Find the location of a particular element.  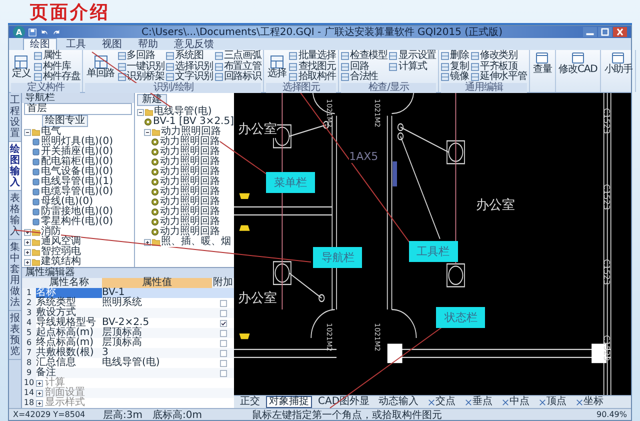

ribbon-button: 显示设置 is located at coordinates (412, 56).